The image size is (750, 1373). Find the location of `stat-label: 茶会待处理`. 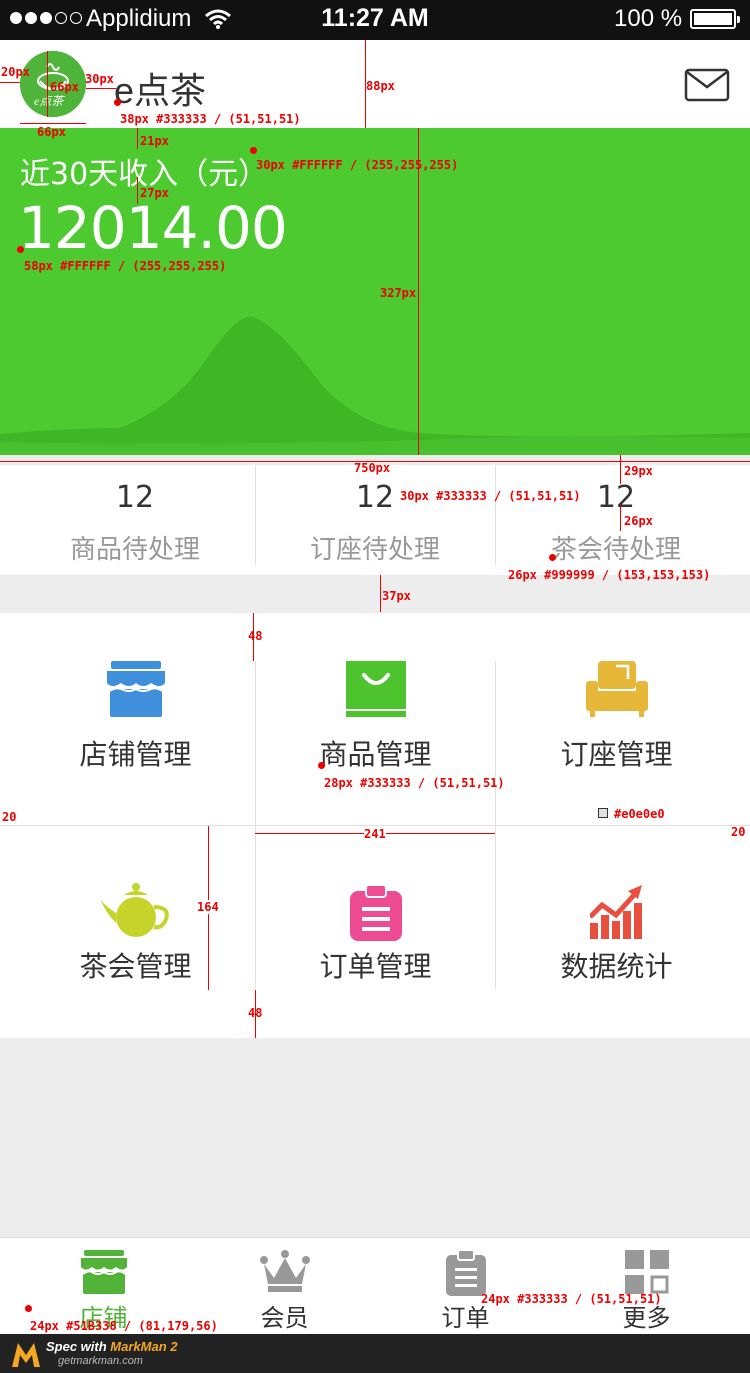

stat-label: 茶会待处理 is located at coordinates (615, 550).